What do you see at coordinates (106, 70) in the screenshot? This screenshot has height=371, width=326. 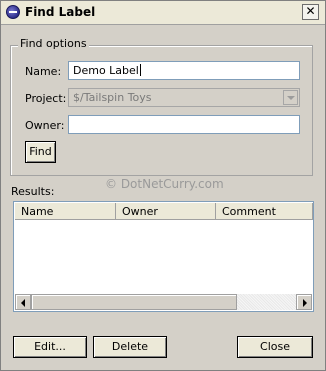 I see `name-input-value: Demo Label` at bounding box center [106, 70].